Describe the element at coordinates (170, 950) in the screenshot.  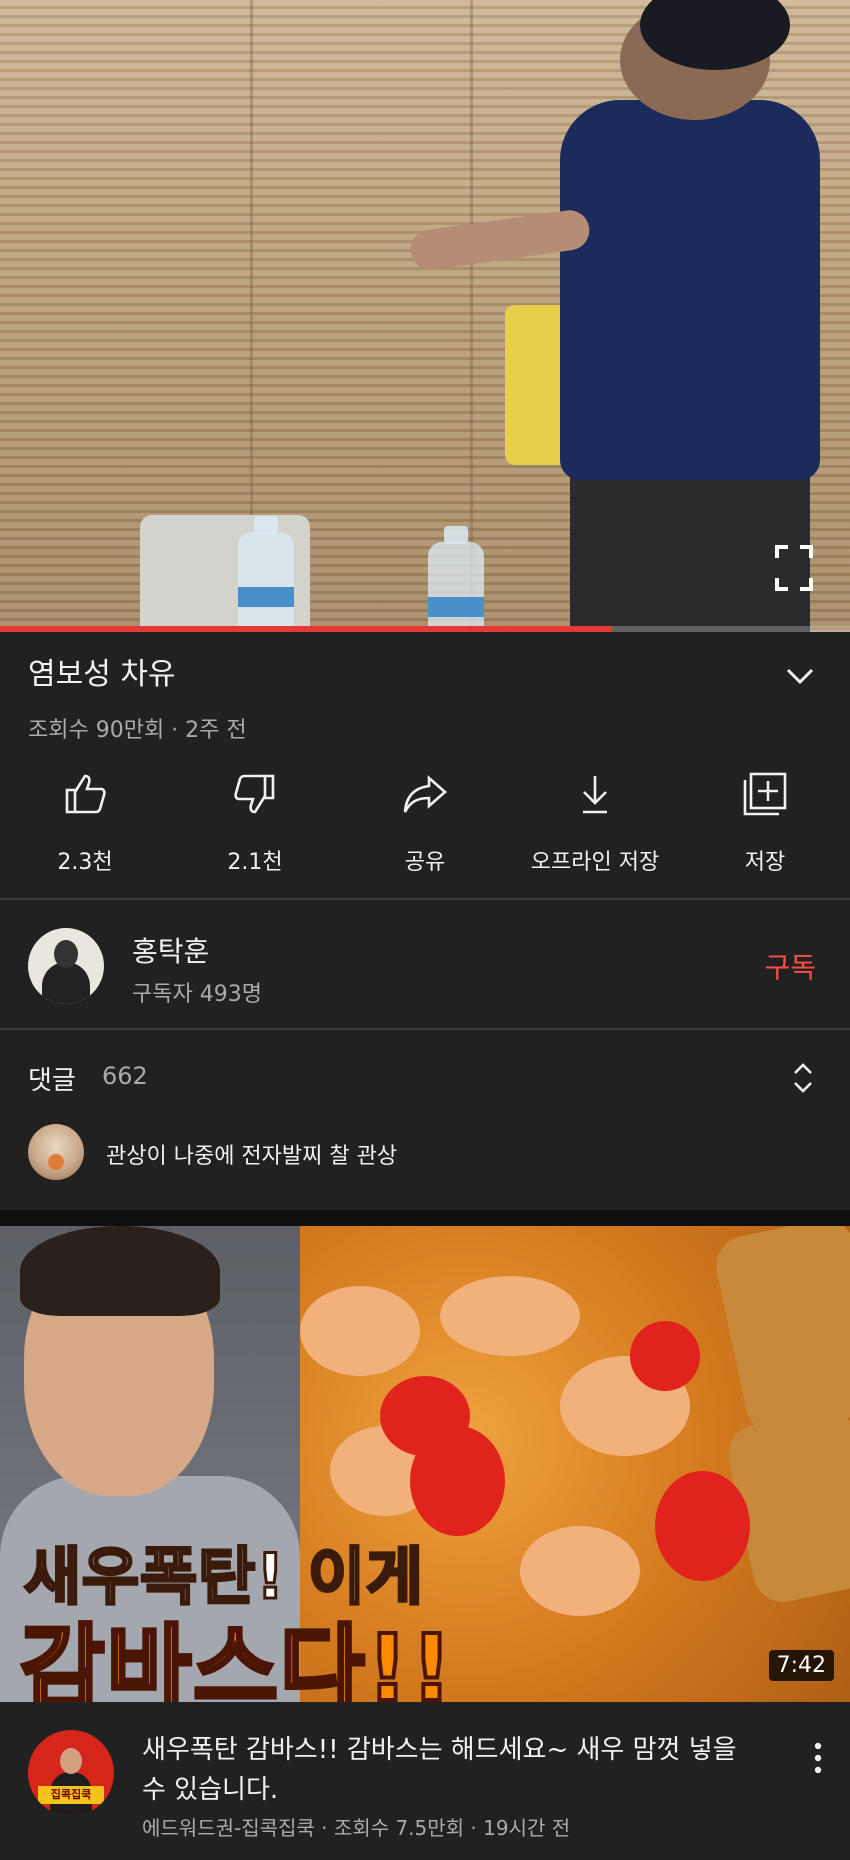
I see `channel-name: 홍탁훈` at that location.